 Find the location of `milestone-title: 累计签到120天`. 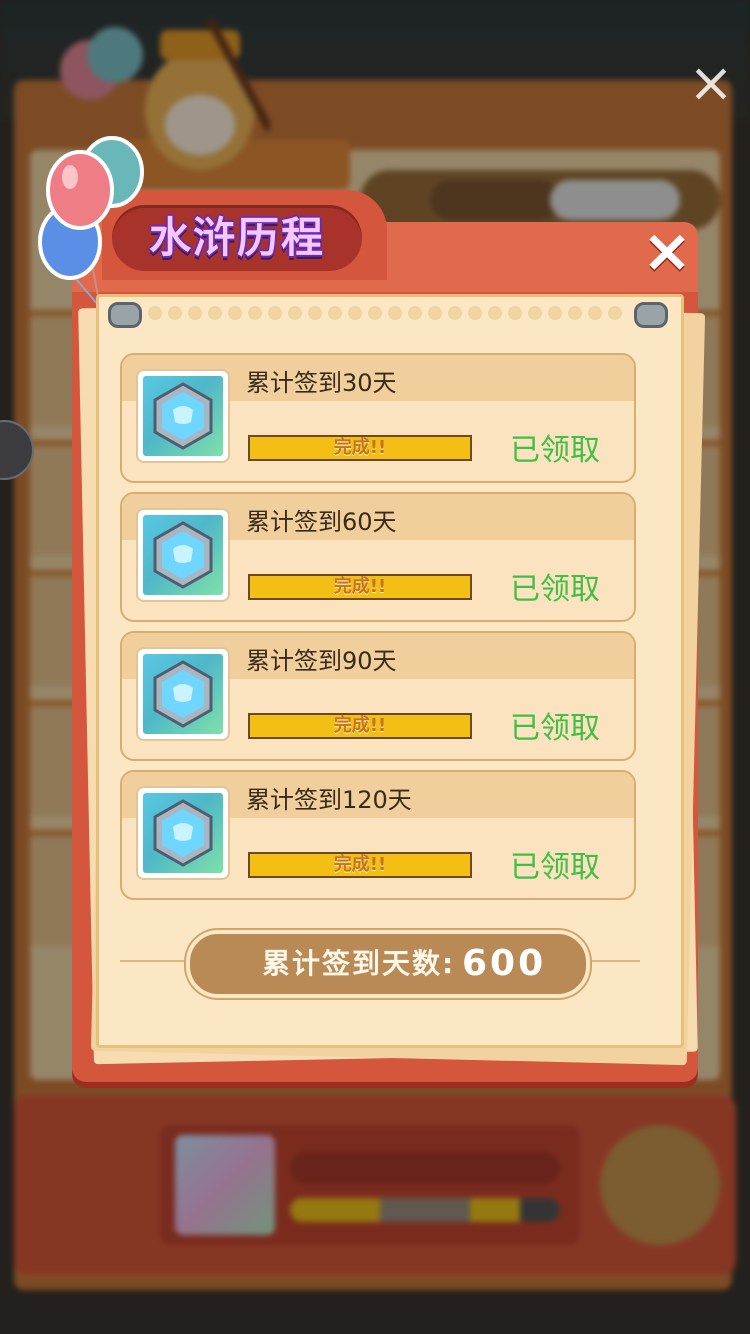

milestone-title: 累计签到120天 is located at coordinates (329, 800).